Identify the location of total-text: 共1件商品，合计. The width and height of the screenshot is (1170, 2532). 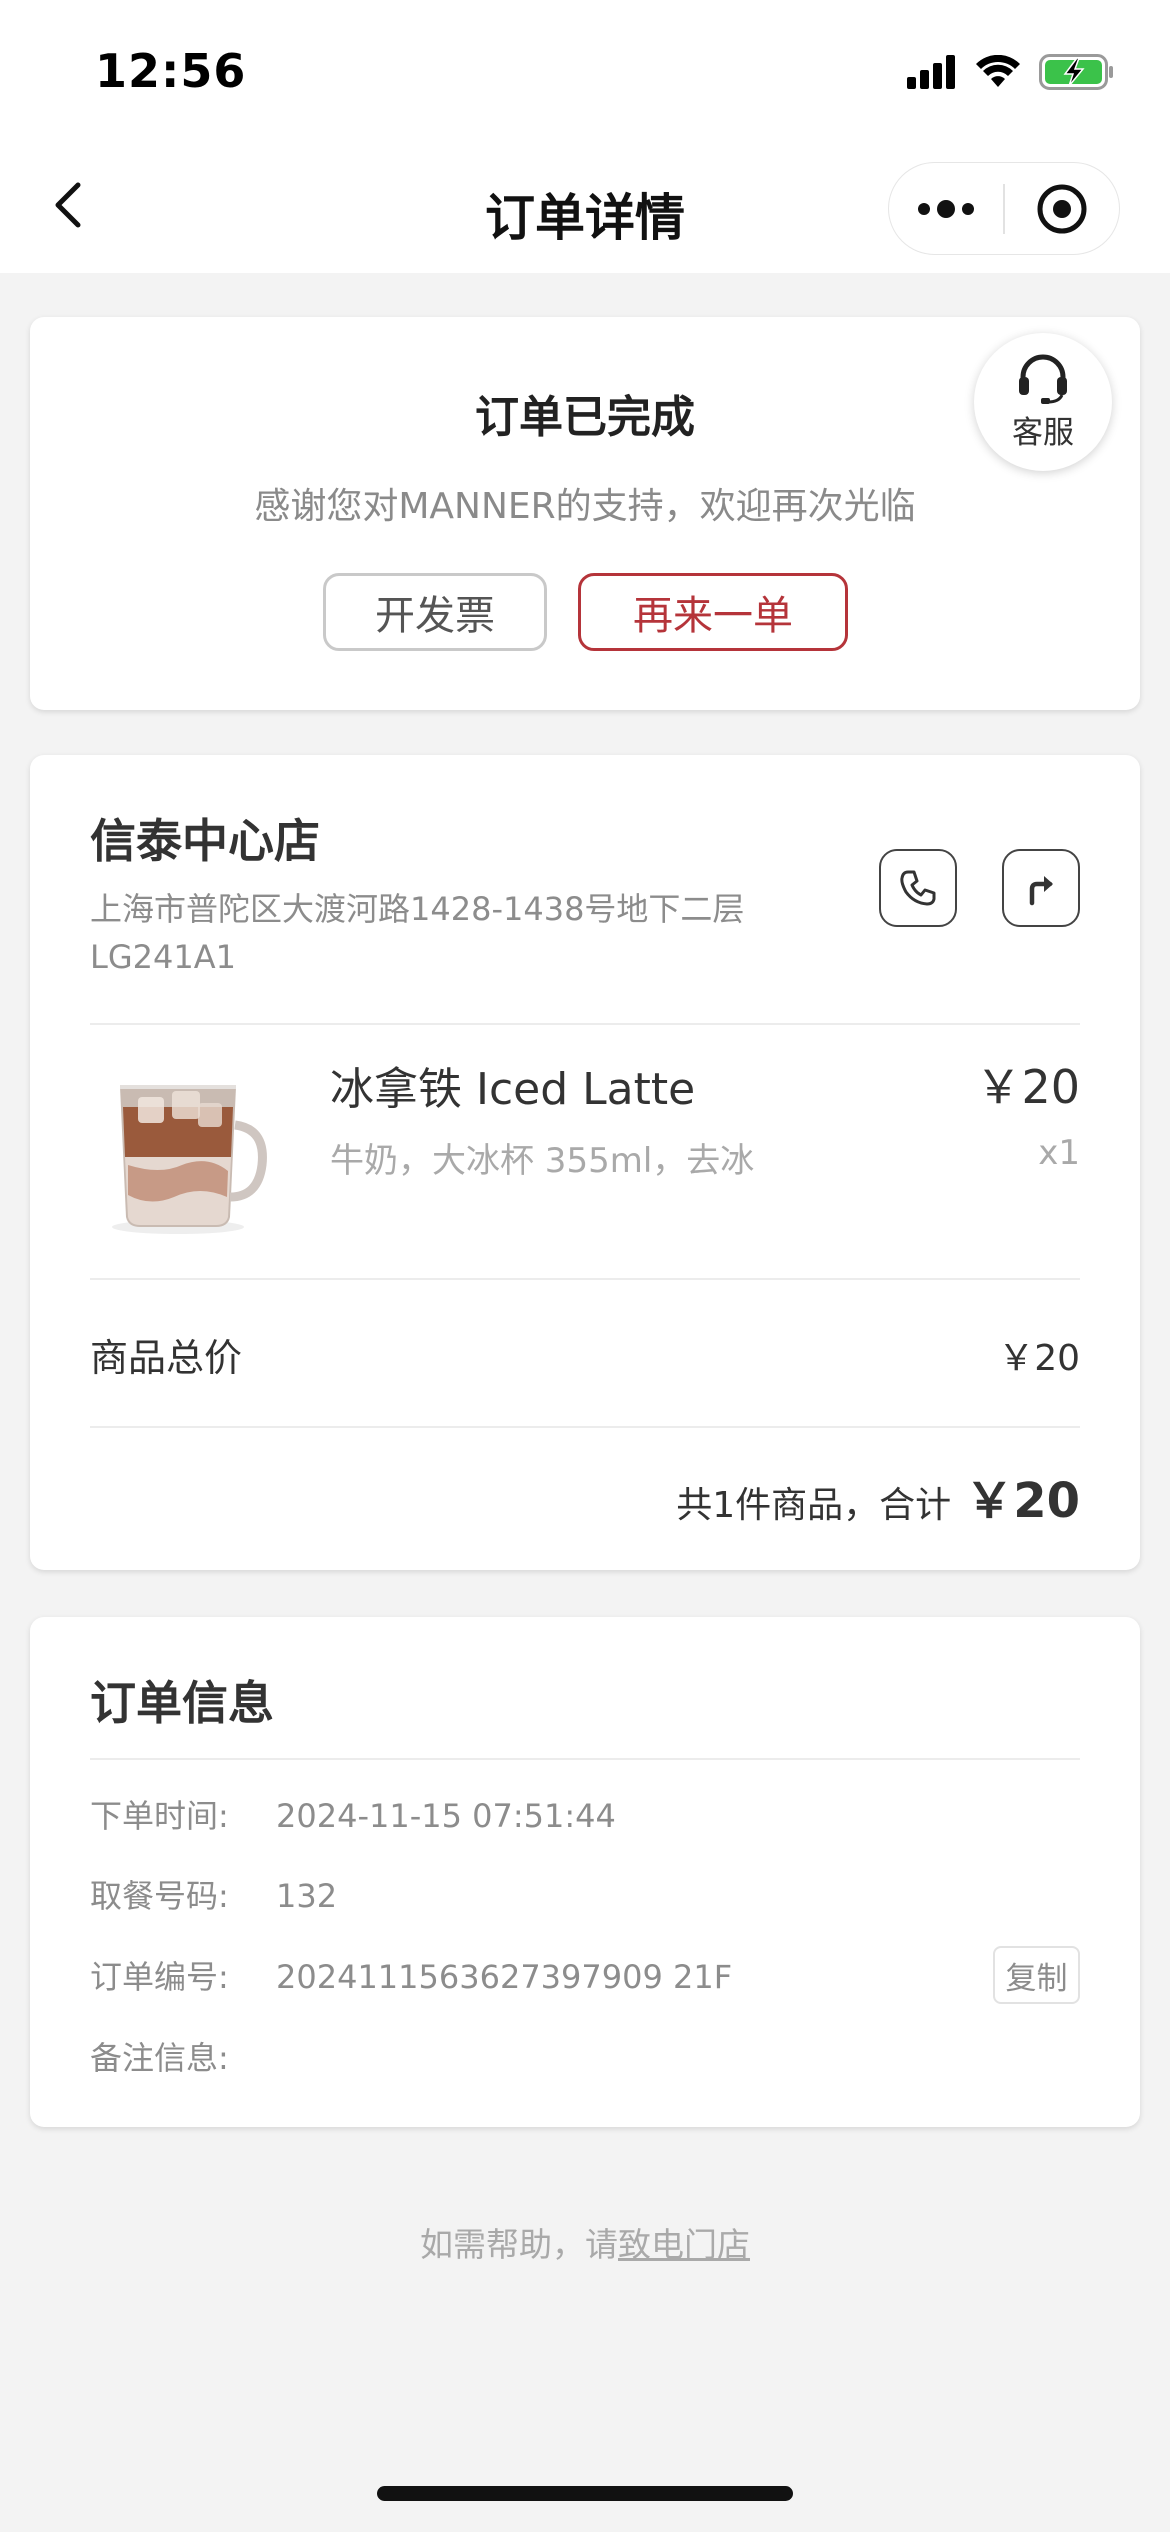
(814, 1505).